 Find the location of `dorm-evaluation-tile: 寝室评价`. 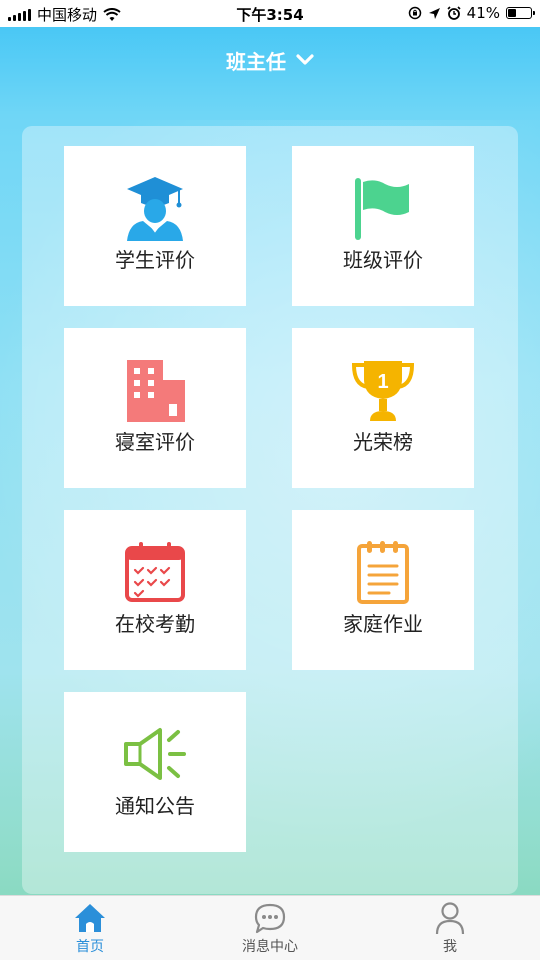

dorm-evaluation-tile: 寝室评价 is located at coordinates (155, 408).